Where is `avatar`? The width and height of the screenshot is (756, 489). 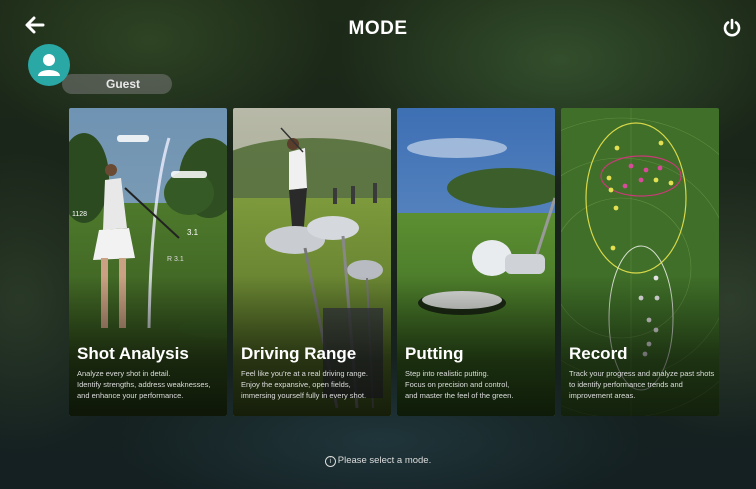
avatar is located at coordinates (49, 65).